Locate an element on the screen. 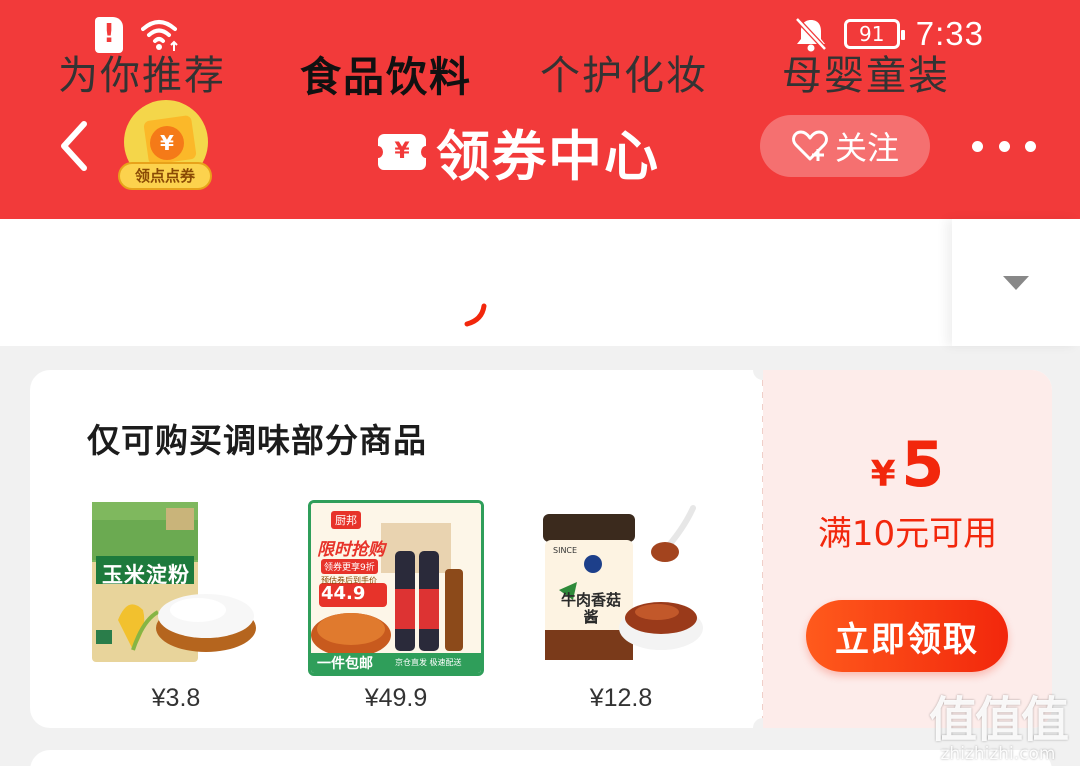 The height and width of the screenshot is (766, 1080). tab-food-drink: 食品饮料 is located at coordinates (386, 73).